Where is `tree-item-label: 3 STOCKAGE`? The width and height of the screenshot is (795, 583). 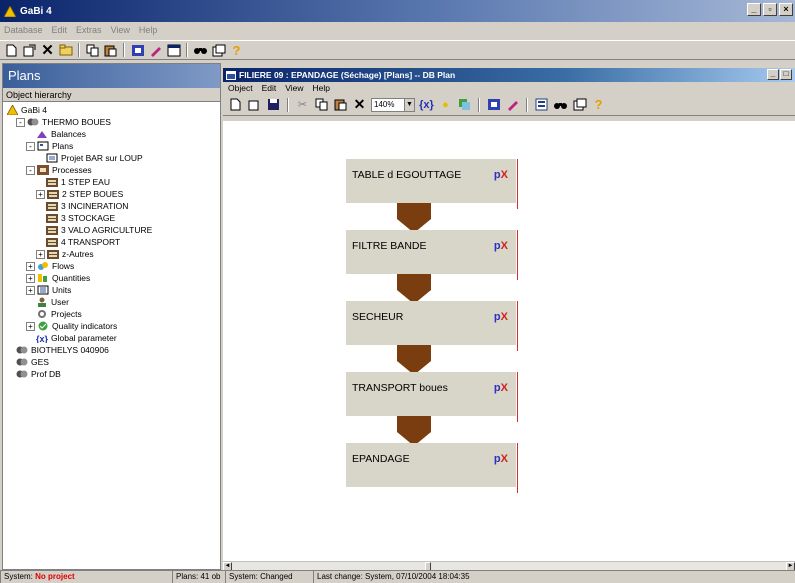 tree-item-label: 3 STOCKAGE is located at coordinates (88, 218).